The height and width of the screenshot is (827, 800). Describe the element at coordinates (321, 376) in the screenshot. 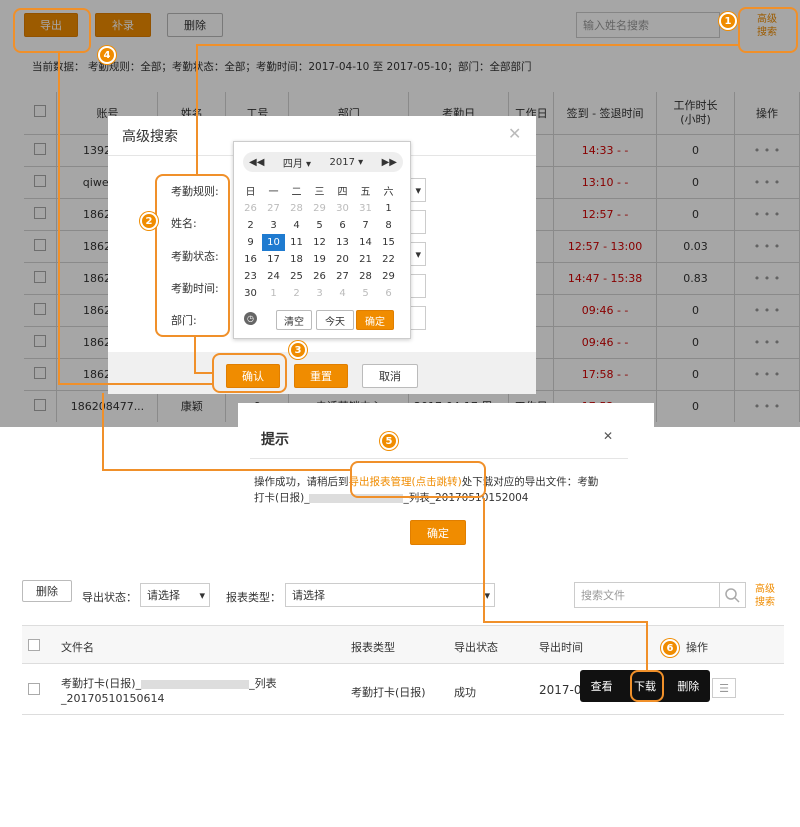

I see `reset-button: 重置` at that location.